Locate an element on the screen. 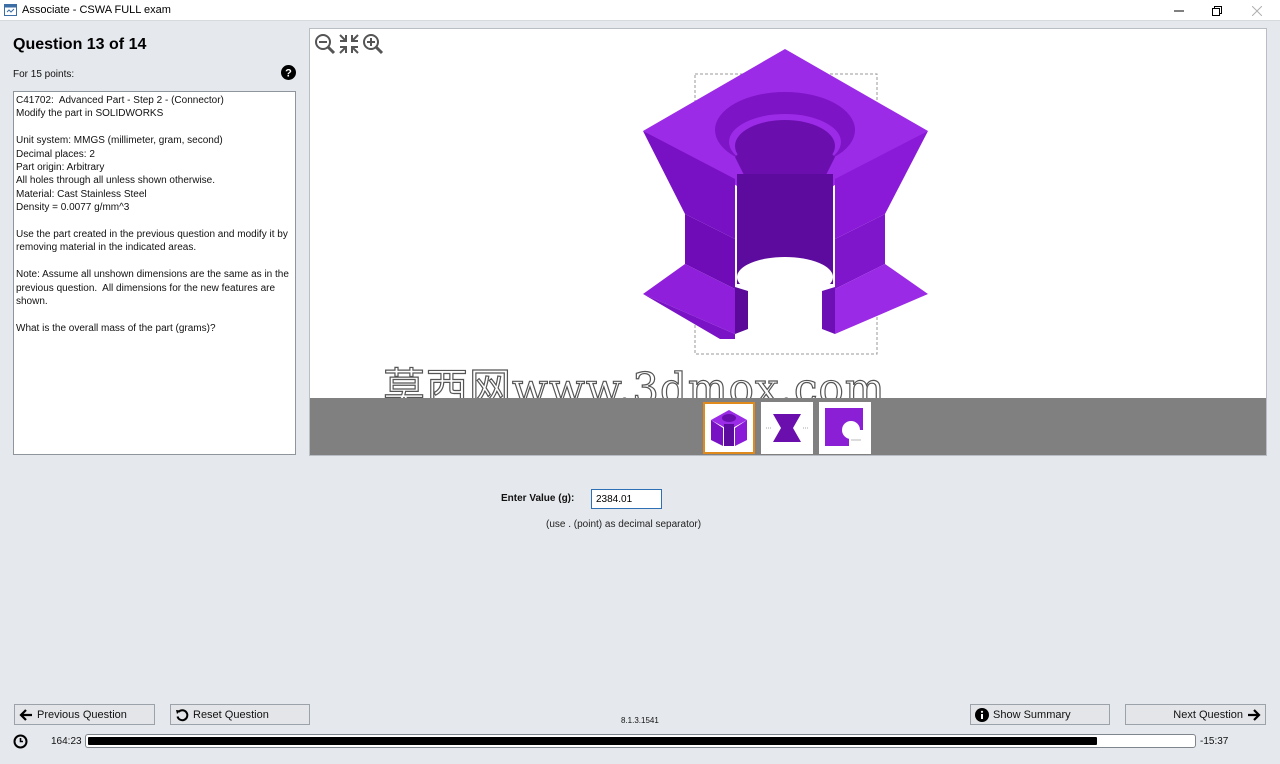 This screenshot has height=764, width=1280. reset-question-label: Reset Question is located at coordinates (231, 714).